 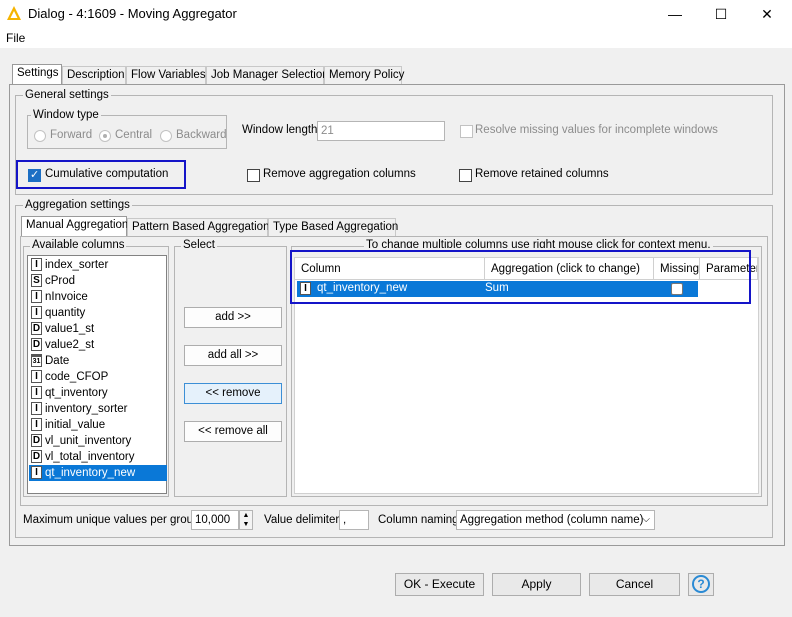 What do you see at coordinates (66, 115) in the screenshot?
I see `window-type-label: Window type` at bounding box center [66, 115].